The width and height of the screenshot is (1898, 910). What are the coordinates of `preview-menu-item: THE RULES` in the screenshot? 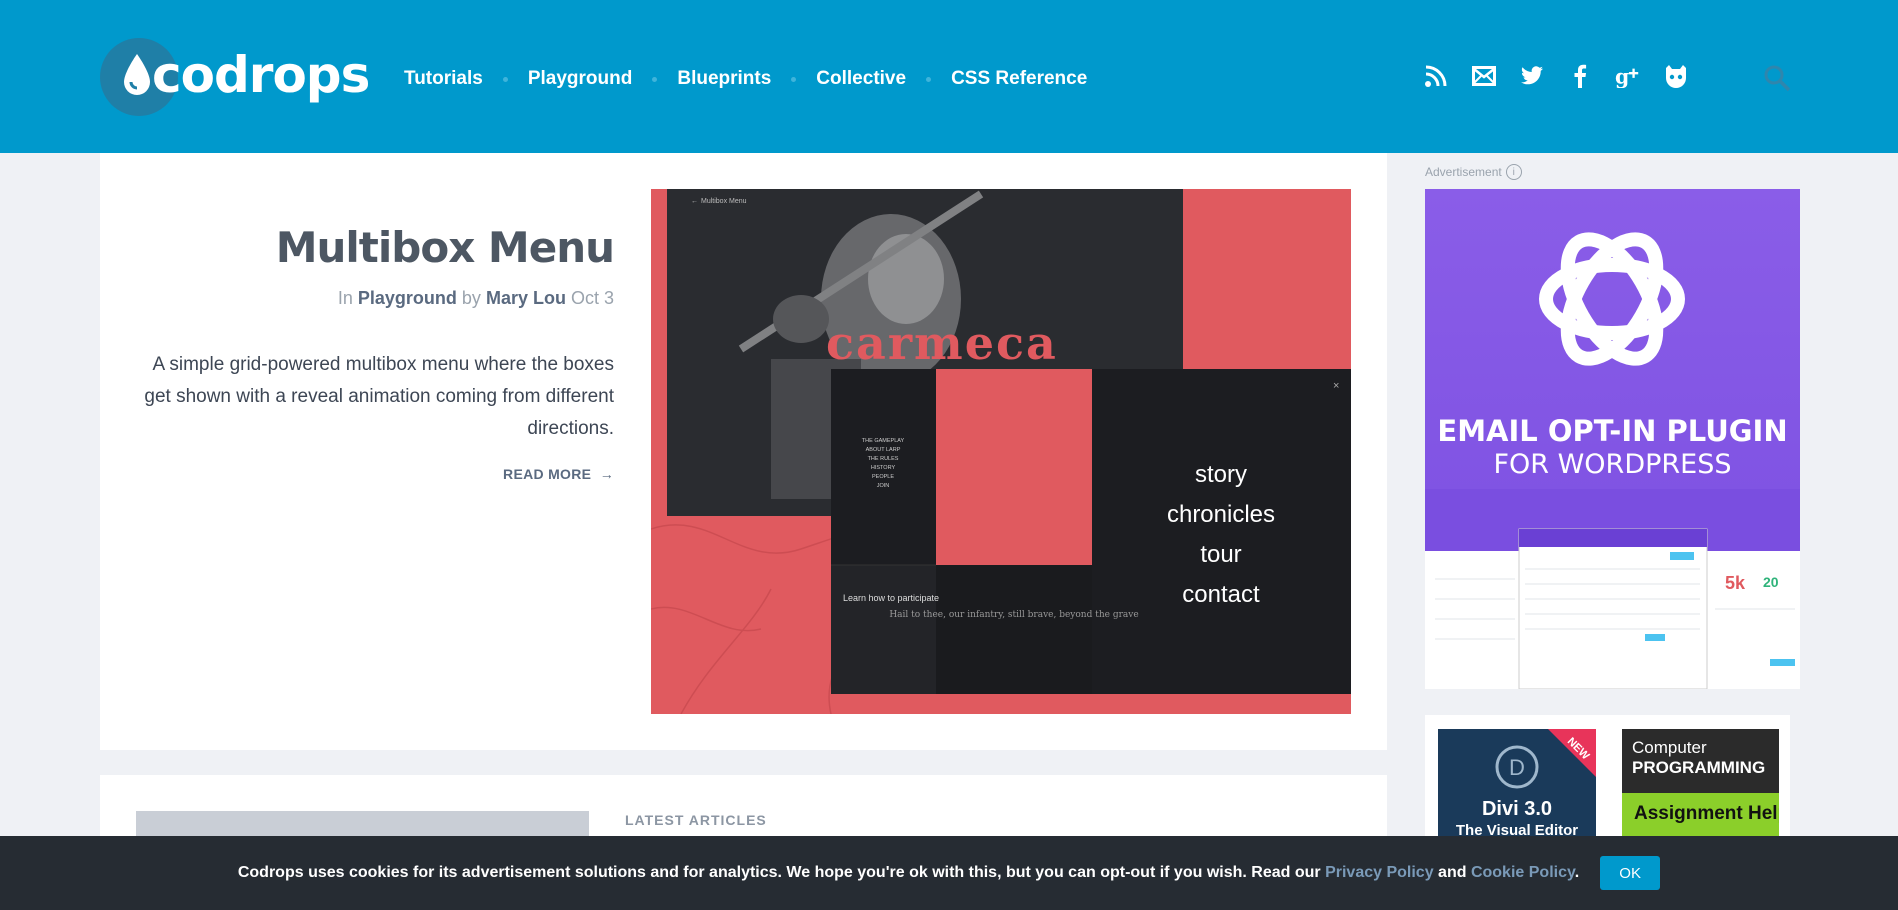 It's located at (883, 459).